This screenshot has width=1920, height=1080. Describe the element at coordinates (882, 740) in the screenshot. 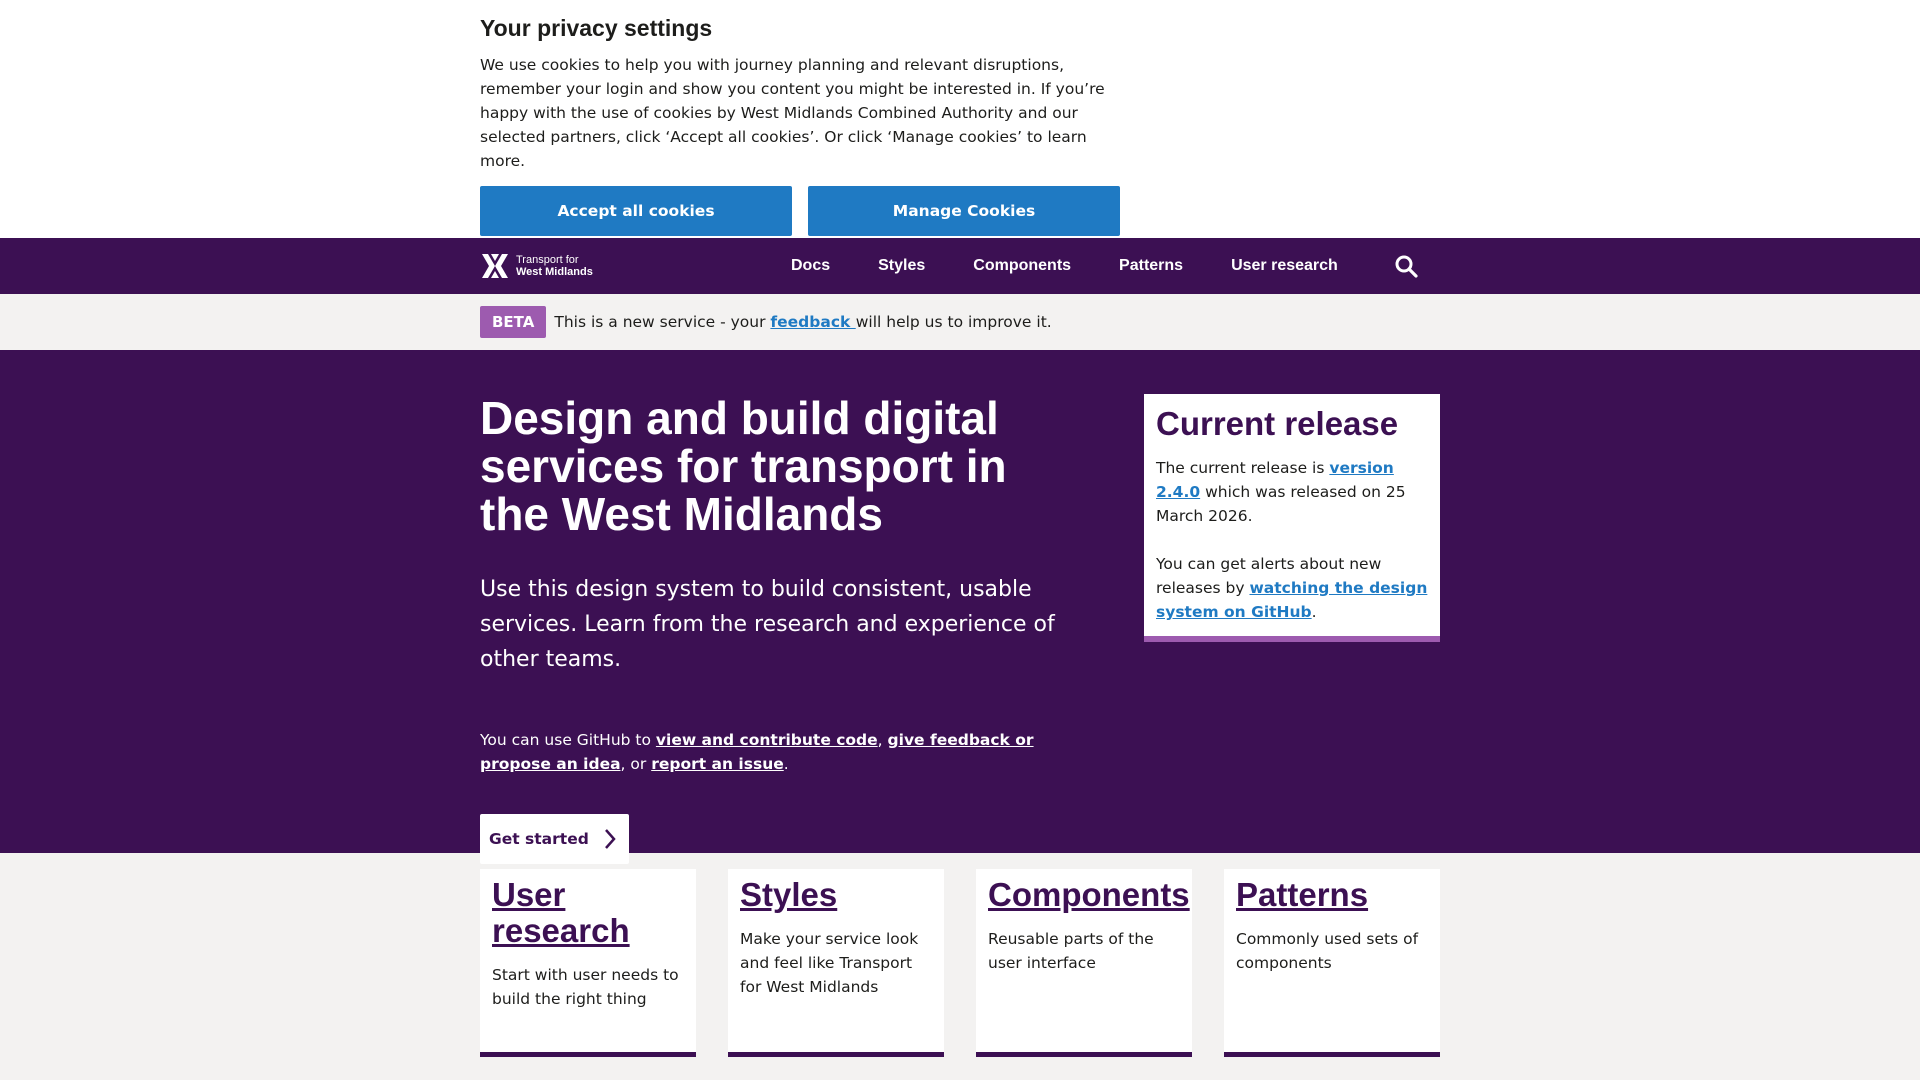

I see `github-sep-1: ,` at that location.